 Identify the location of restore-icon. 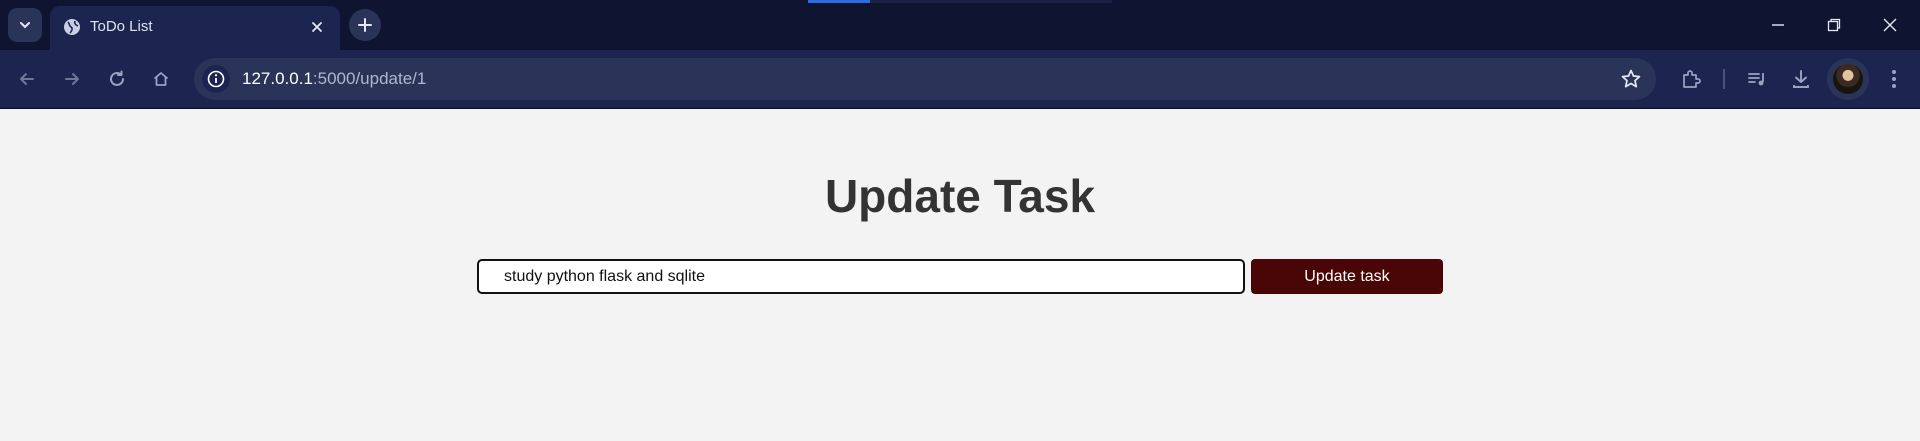
(1834, 25).